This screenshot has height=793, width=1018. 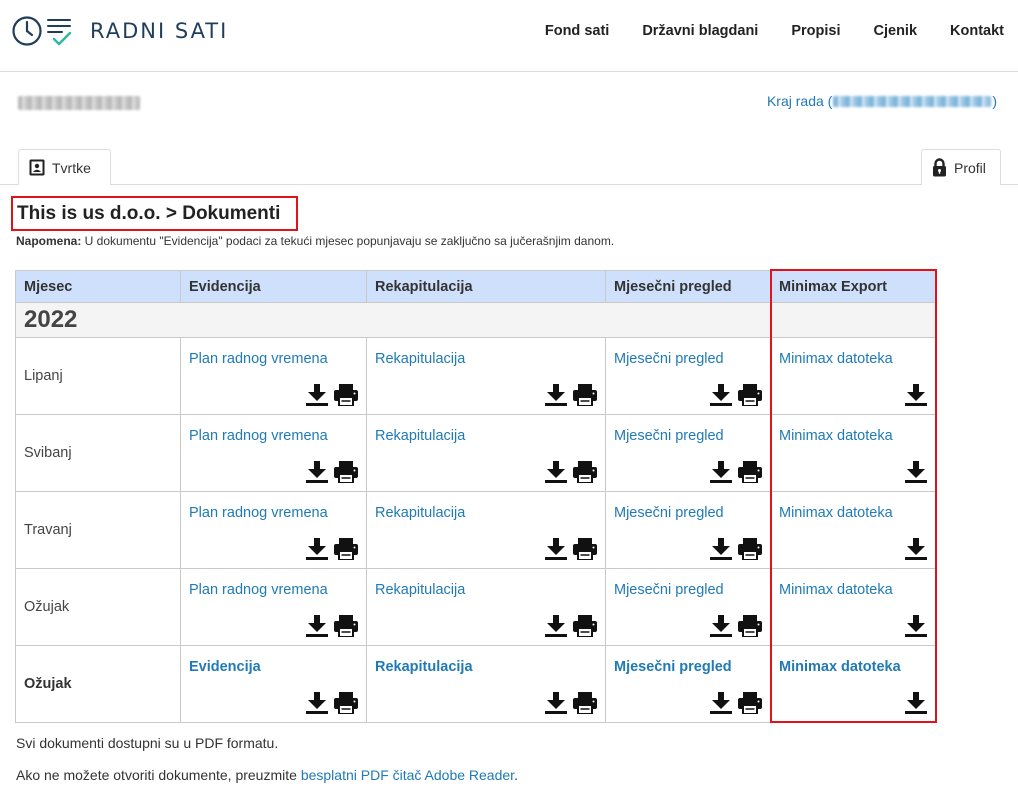 I want to click on company-name-redacted, so click(x=79, y=103).